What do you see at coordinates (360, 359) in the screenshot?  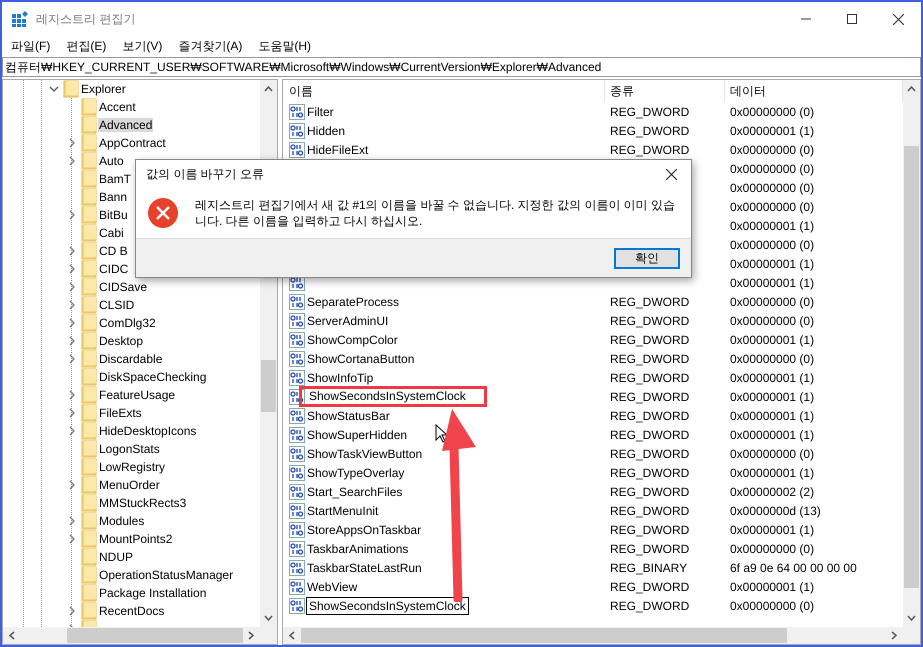 I see `value-name: ShowCortanaButton` at bounding box center [360, 359].